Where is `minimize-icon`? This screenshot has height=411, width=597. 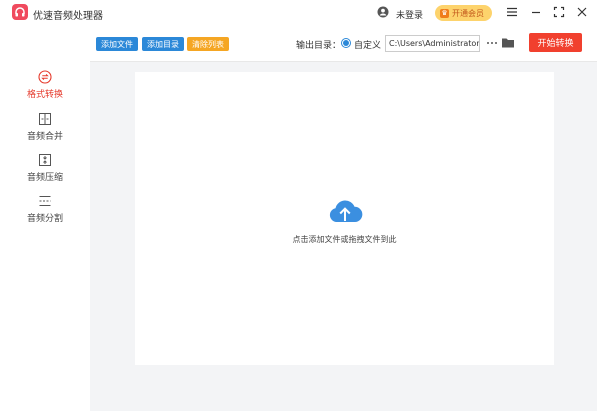
minimize-icon is located at coordinates (536, 12).